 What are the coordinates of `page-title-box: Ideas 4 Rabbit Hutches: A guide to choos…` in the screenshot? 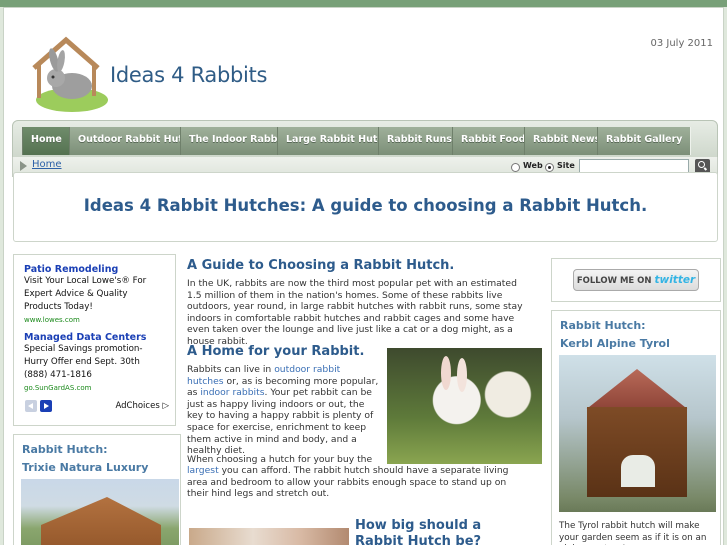 It's located at (365, 207).